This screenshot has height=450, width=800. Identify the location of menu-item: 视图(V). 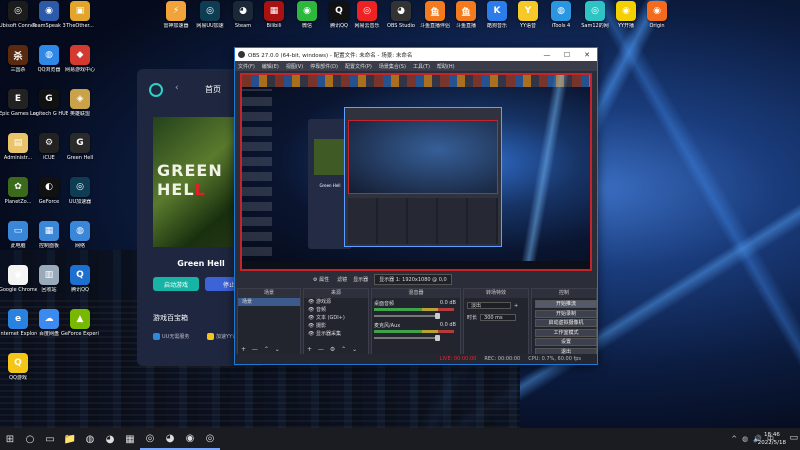
(294, 66).